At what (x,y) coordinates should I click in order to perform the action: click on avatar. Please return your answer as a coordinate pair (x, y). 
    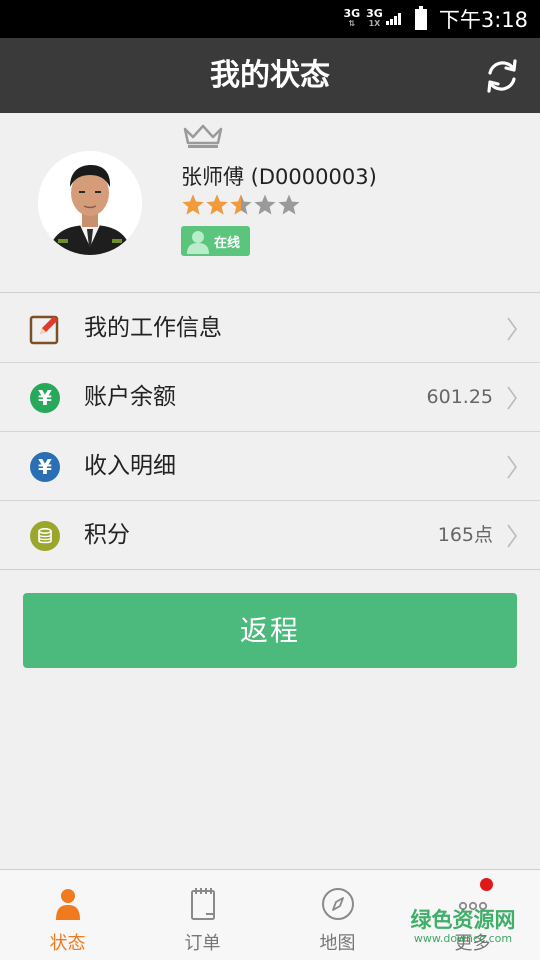
    Looking at the image, I should click on (90, 203).